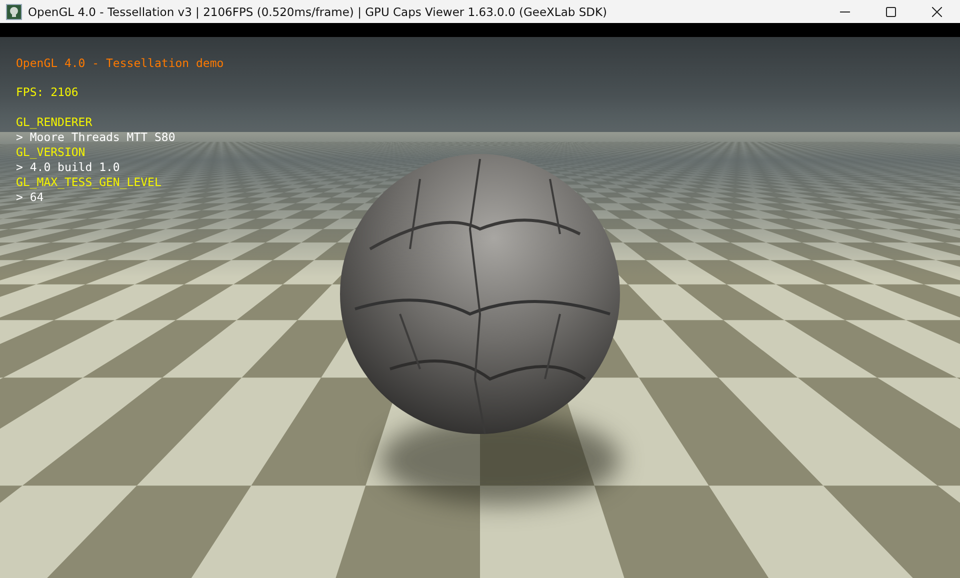  What do you see at coordinates (120, 63) in the screenshot?
I see `demo-heading: OpenGL 4.0 - Tessellation demo` at bounding box center [120, 63].